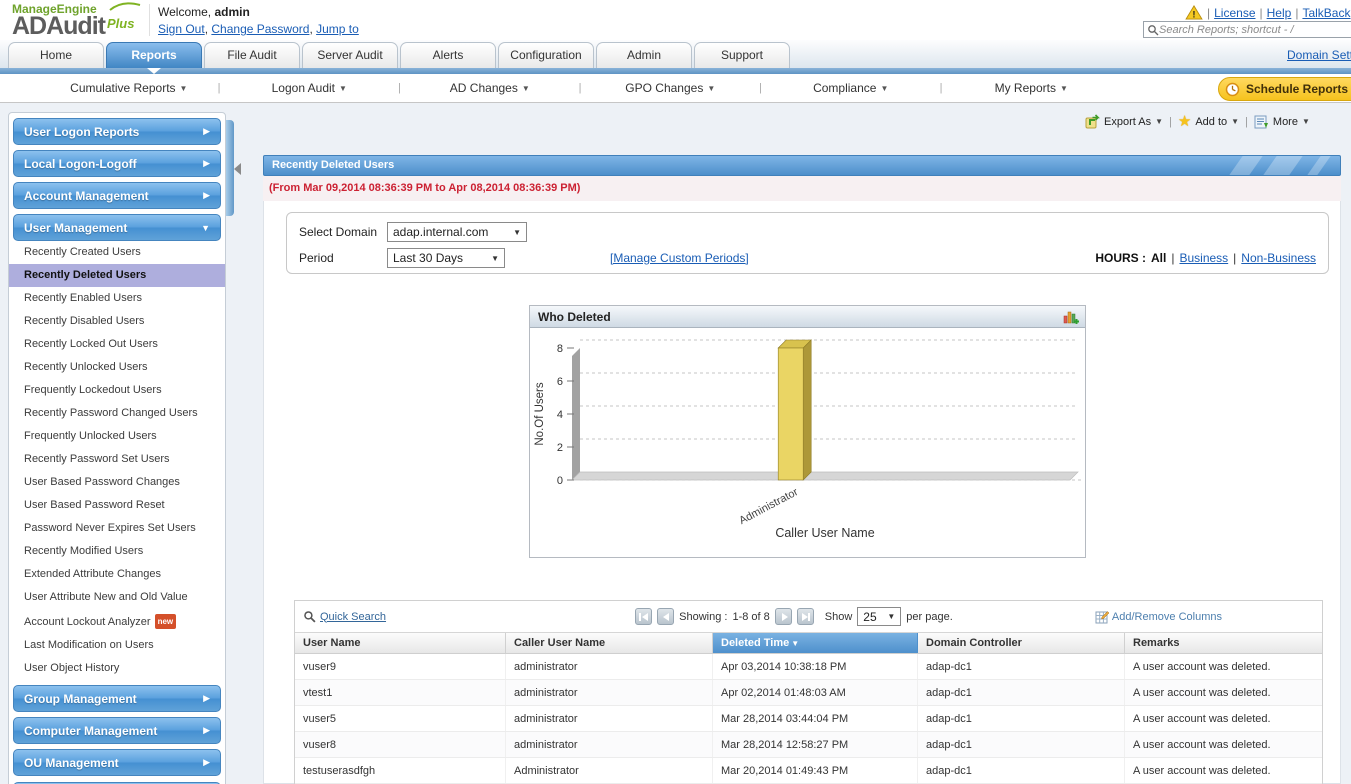 The image size is (1351, 784). I want to click on more-doc-icon, so click(1261, 121).